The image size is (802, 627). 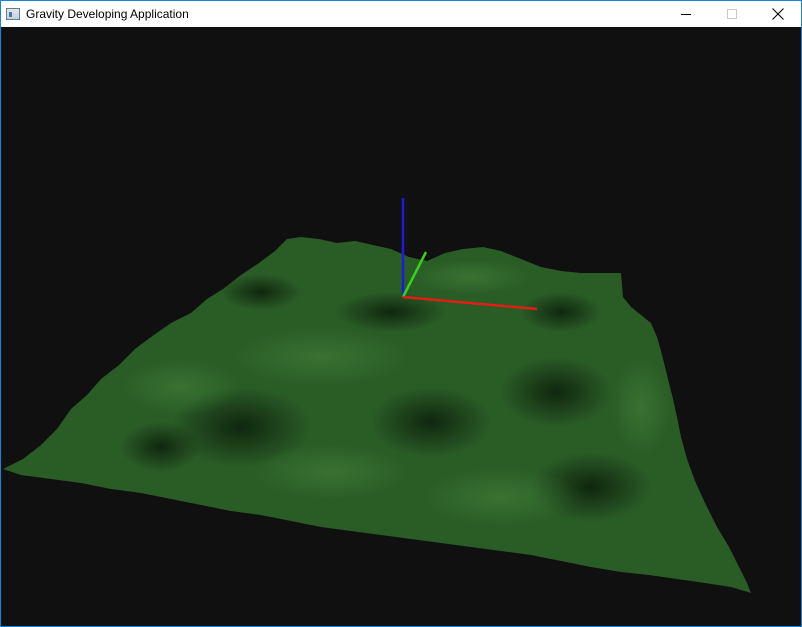 I want to click on title-bar: Gravity Developing Application, so click(x=401, y=14).